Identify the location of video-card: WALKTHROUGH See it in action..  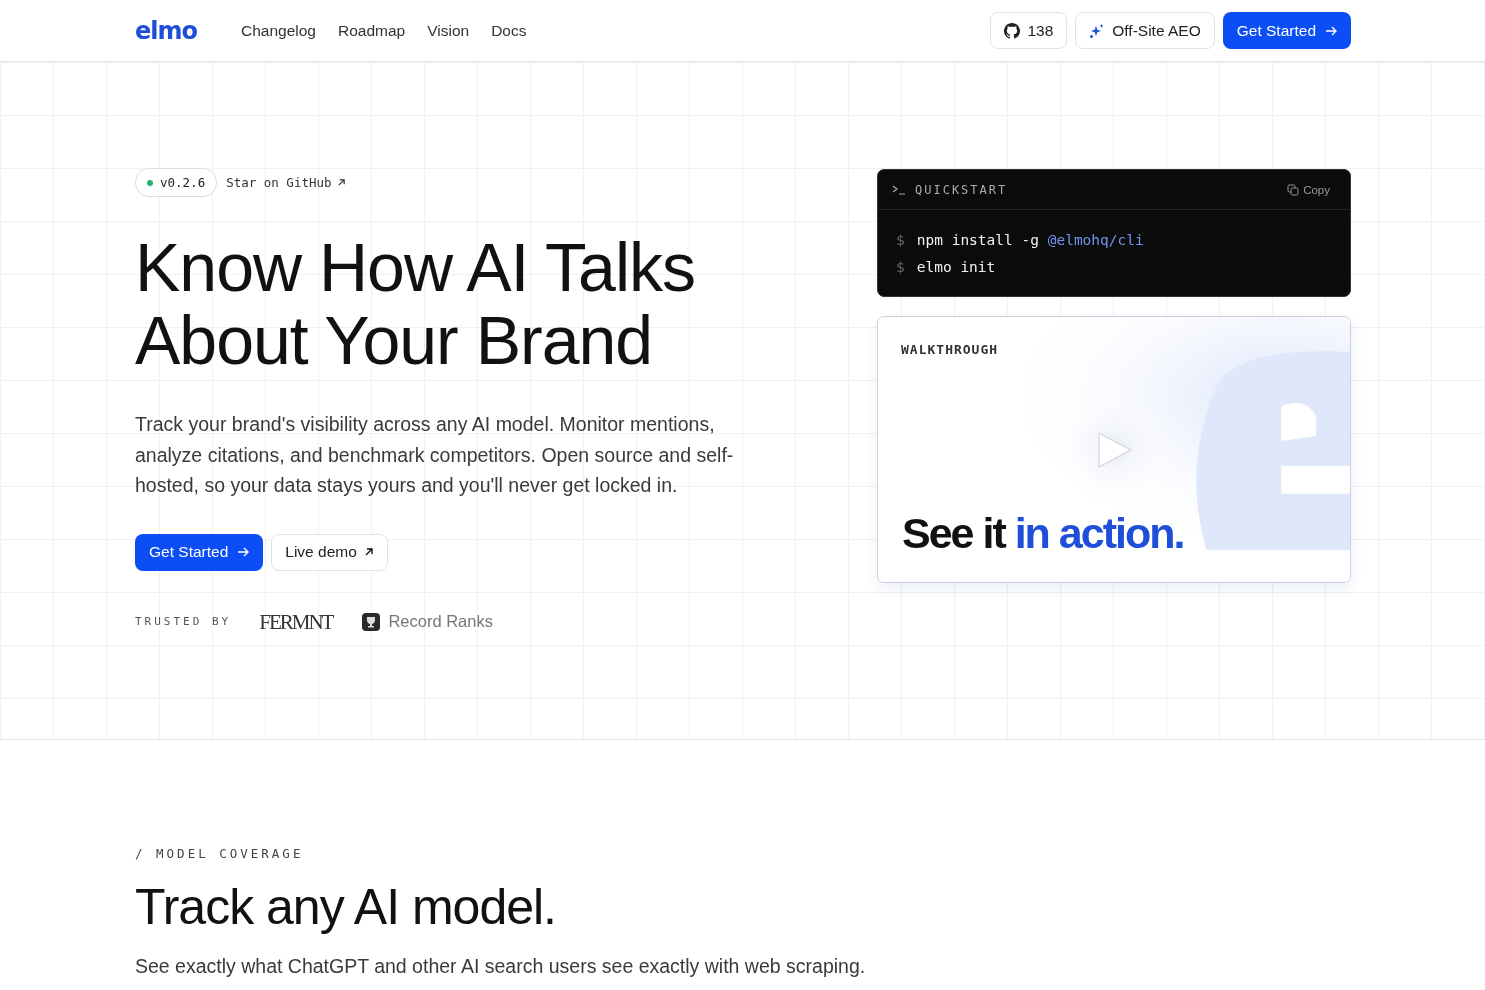
(1114, 449).